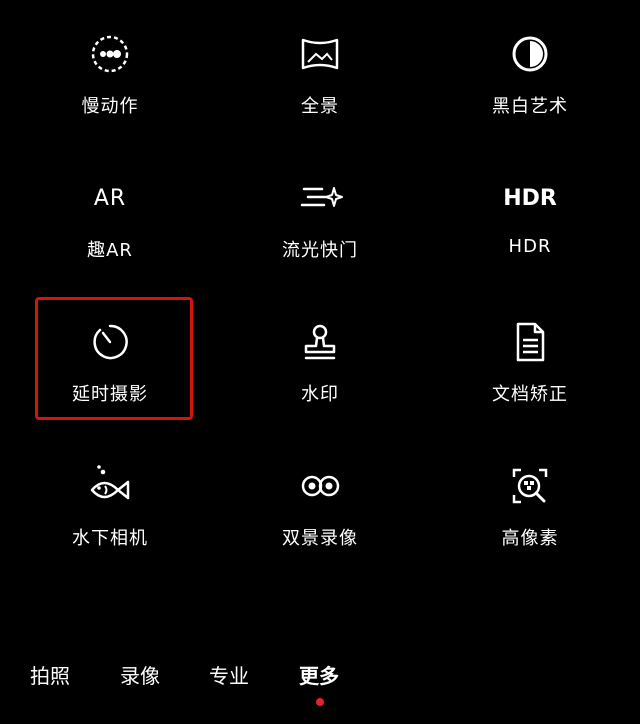 The image size is (640, 724). What do you see at coordinates (110, 538) in the screenshot?
I see `mode-label: 水下相机` at bounding box center [110, 538].